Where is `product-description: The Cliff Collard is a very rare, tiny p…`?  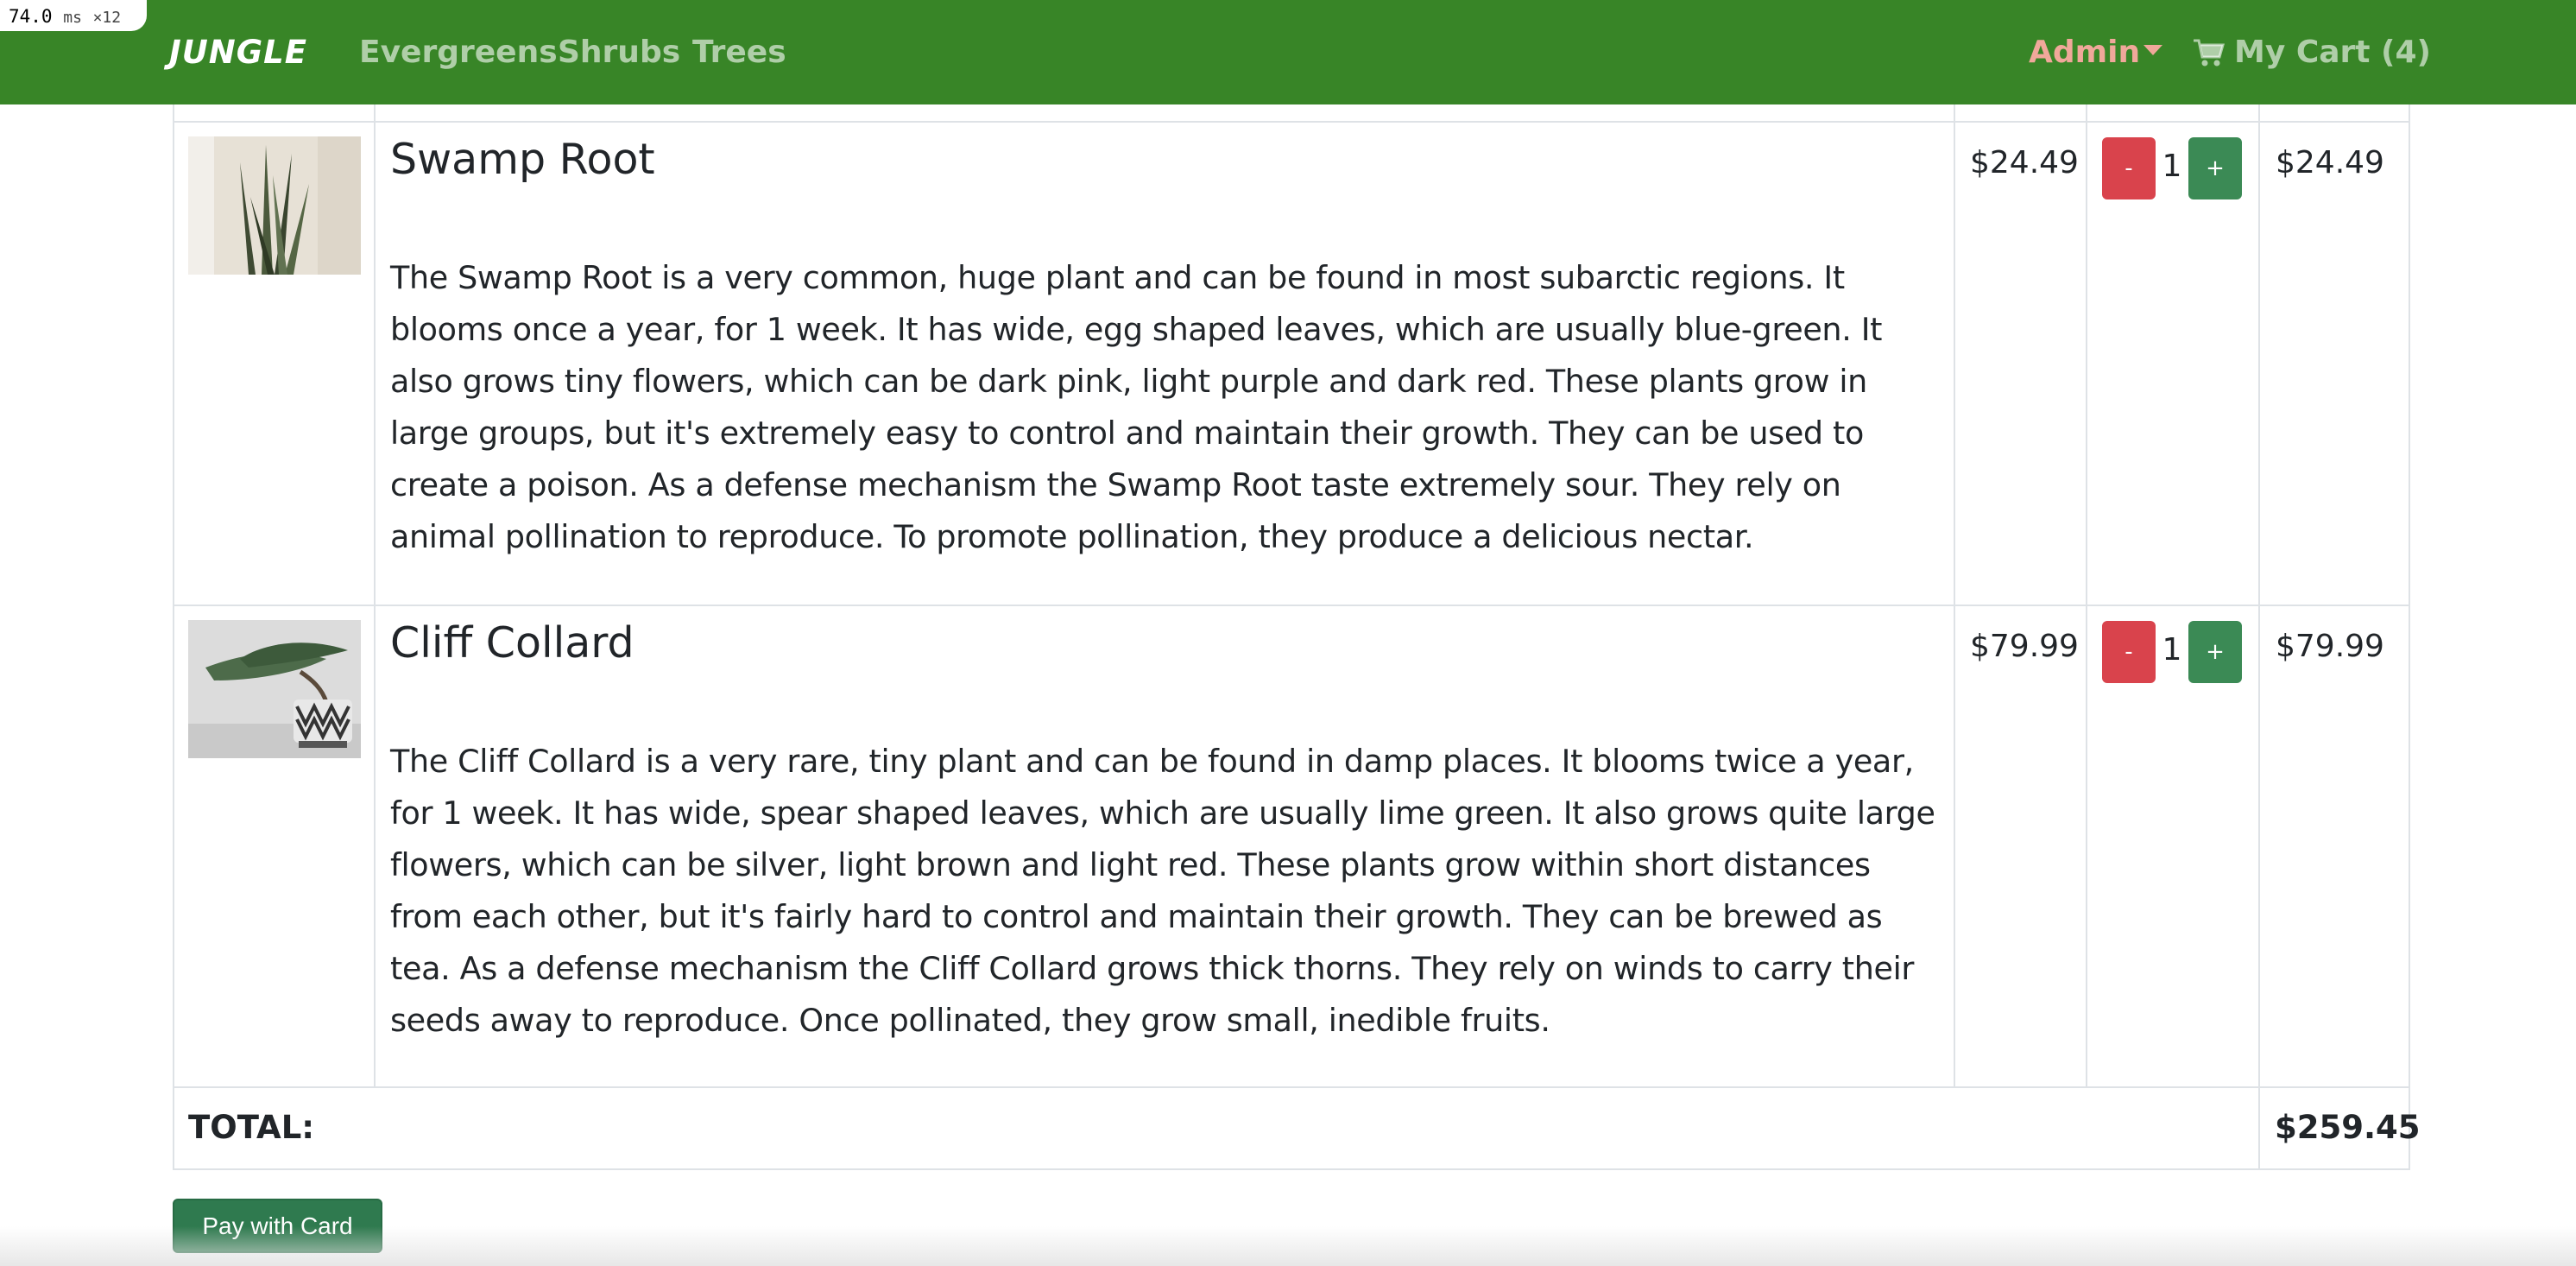 product-description: The Cliff Collard is a very rare, tiny p… is located at coordinates (1162, 891).